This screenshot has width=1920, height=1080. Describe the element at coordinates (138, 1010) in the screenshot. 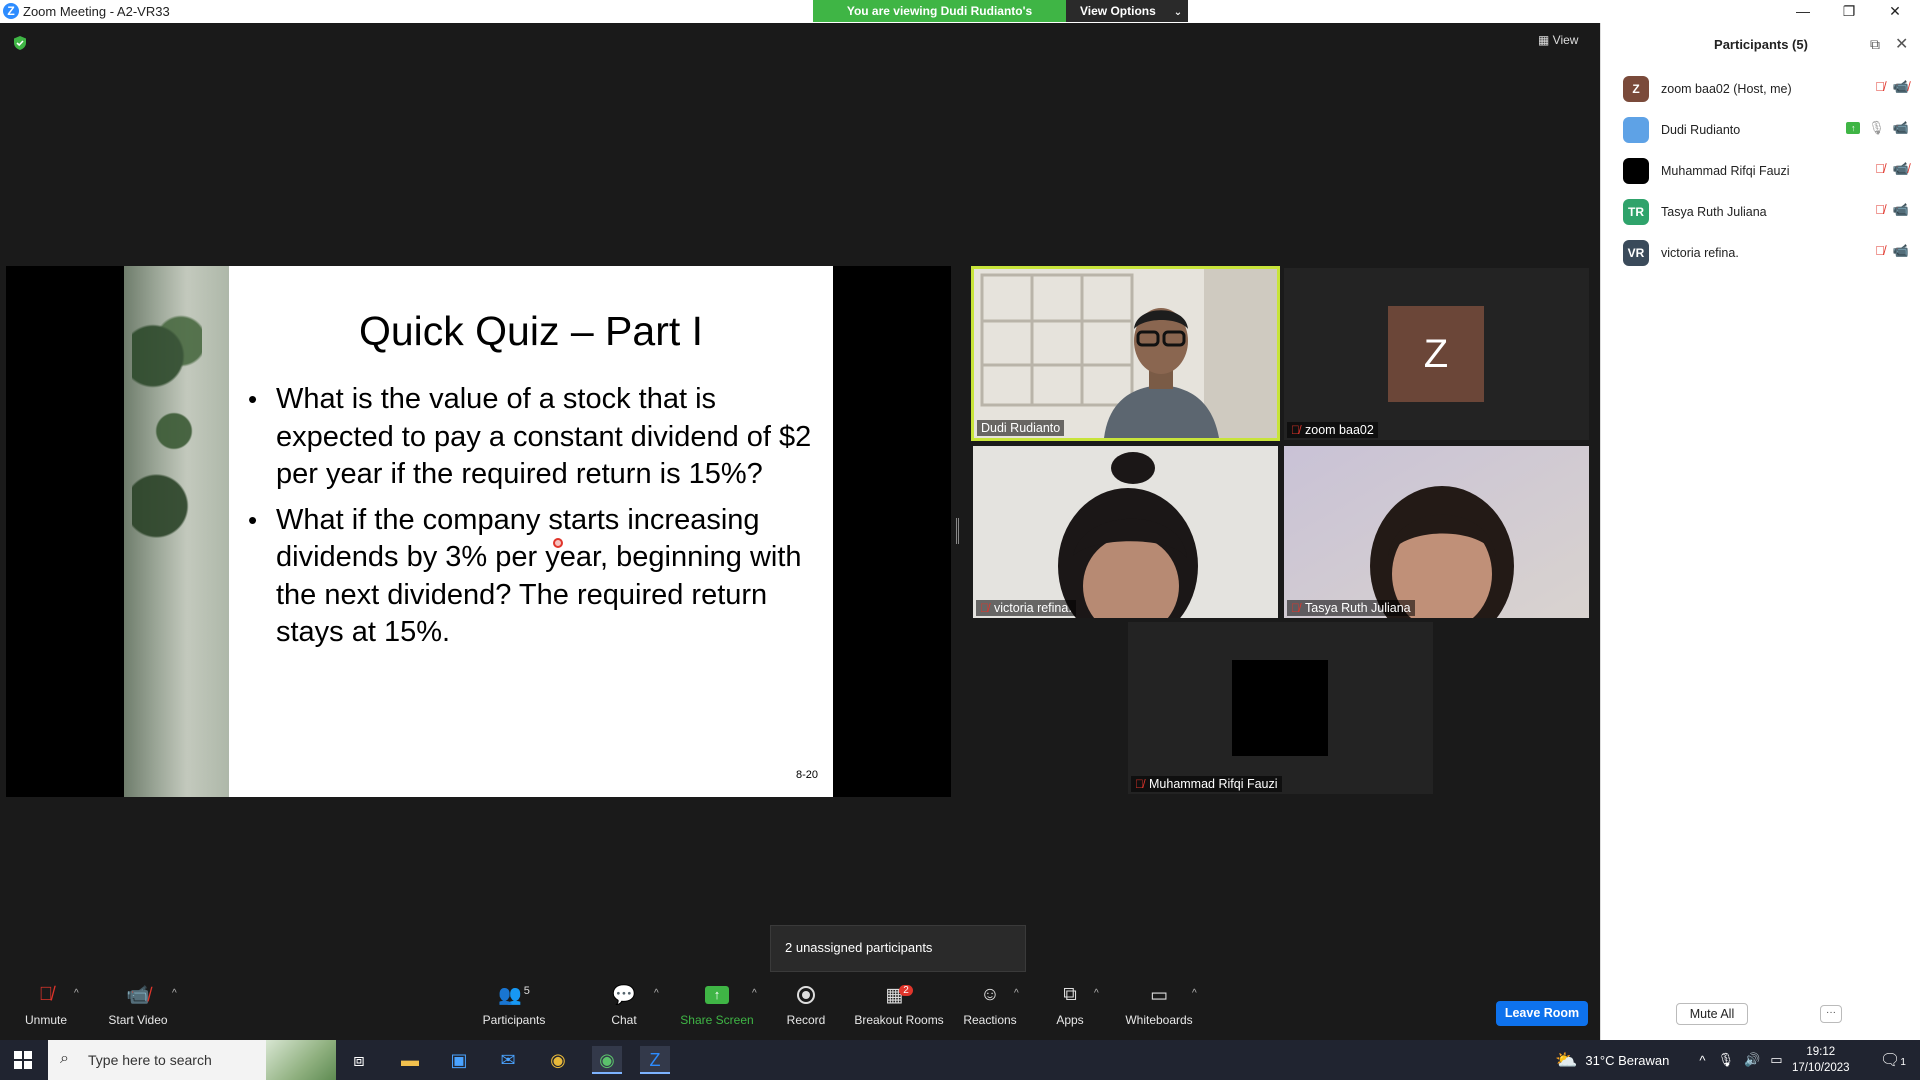

I see `start-video-button: 📹̸ Start Video` at that location.